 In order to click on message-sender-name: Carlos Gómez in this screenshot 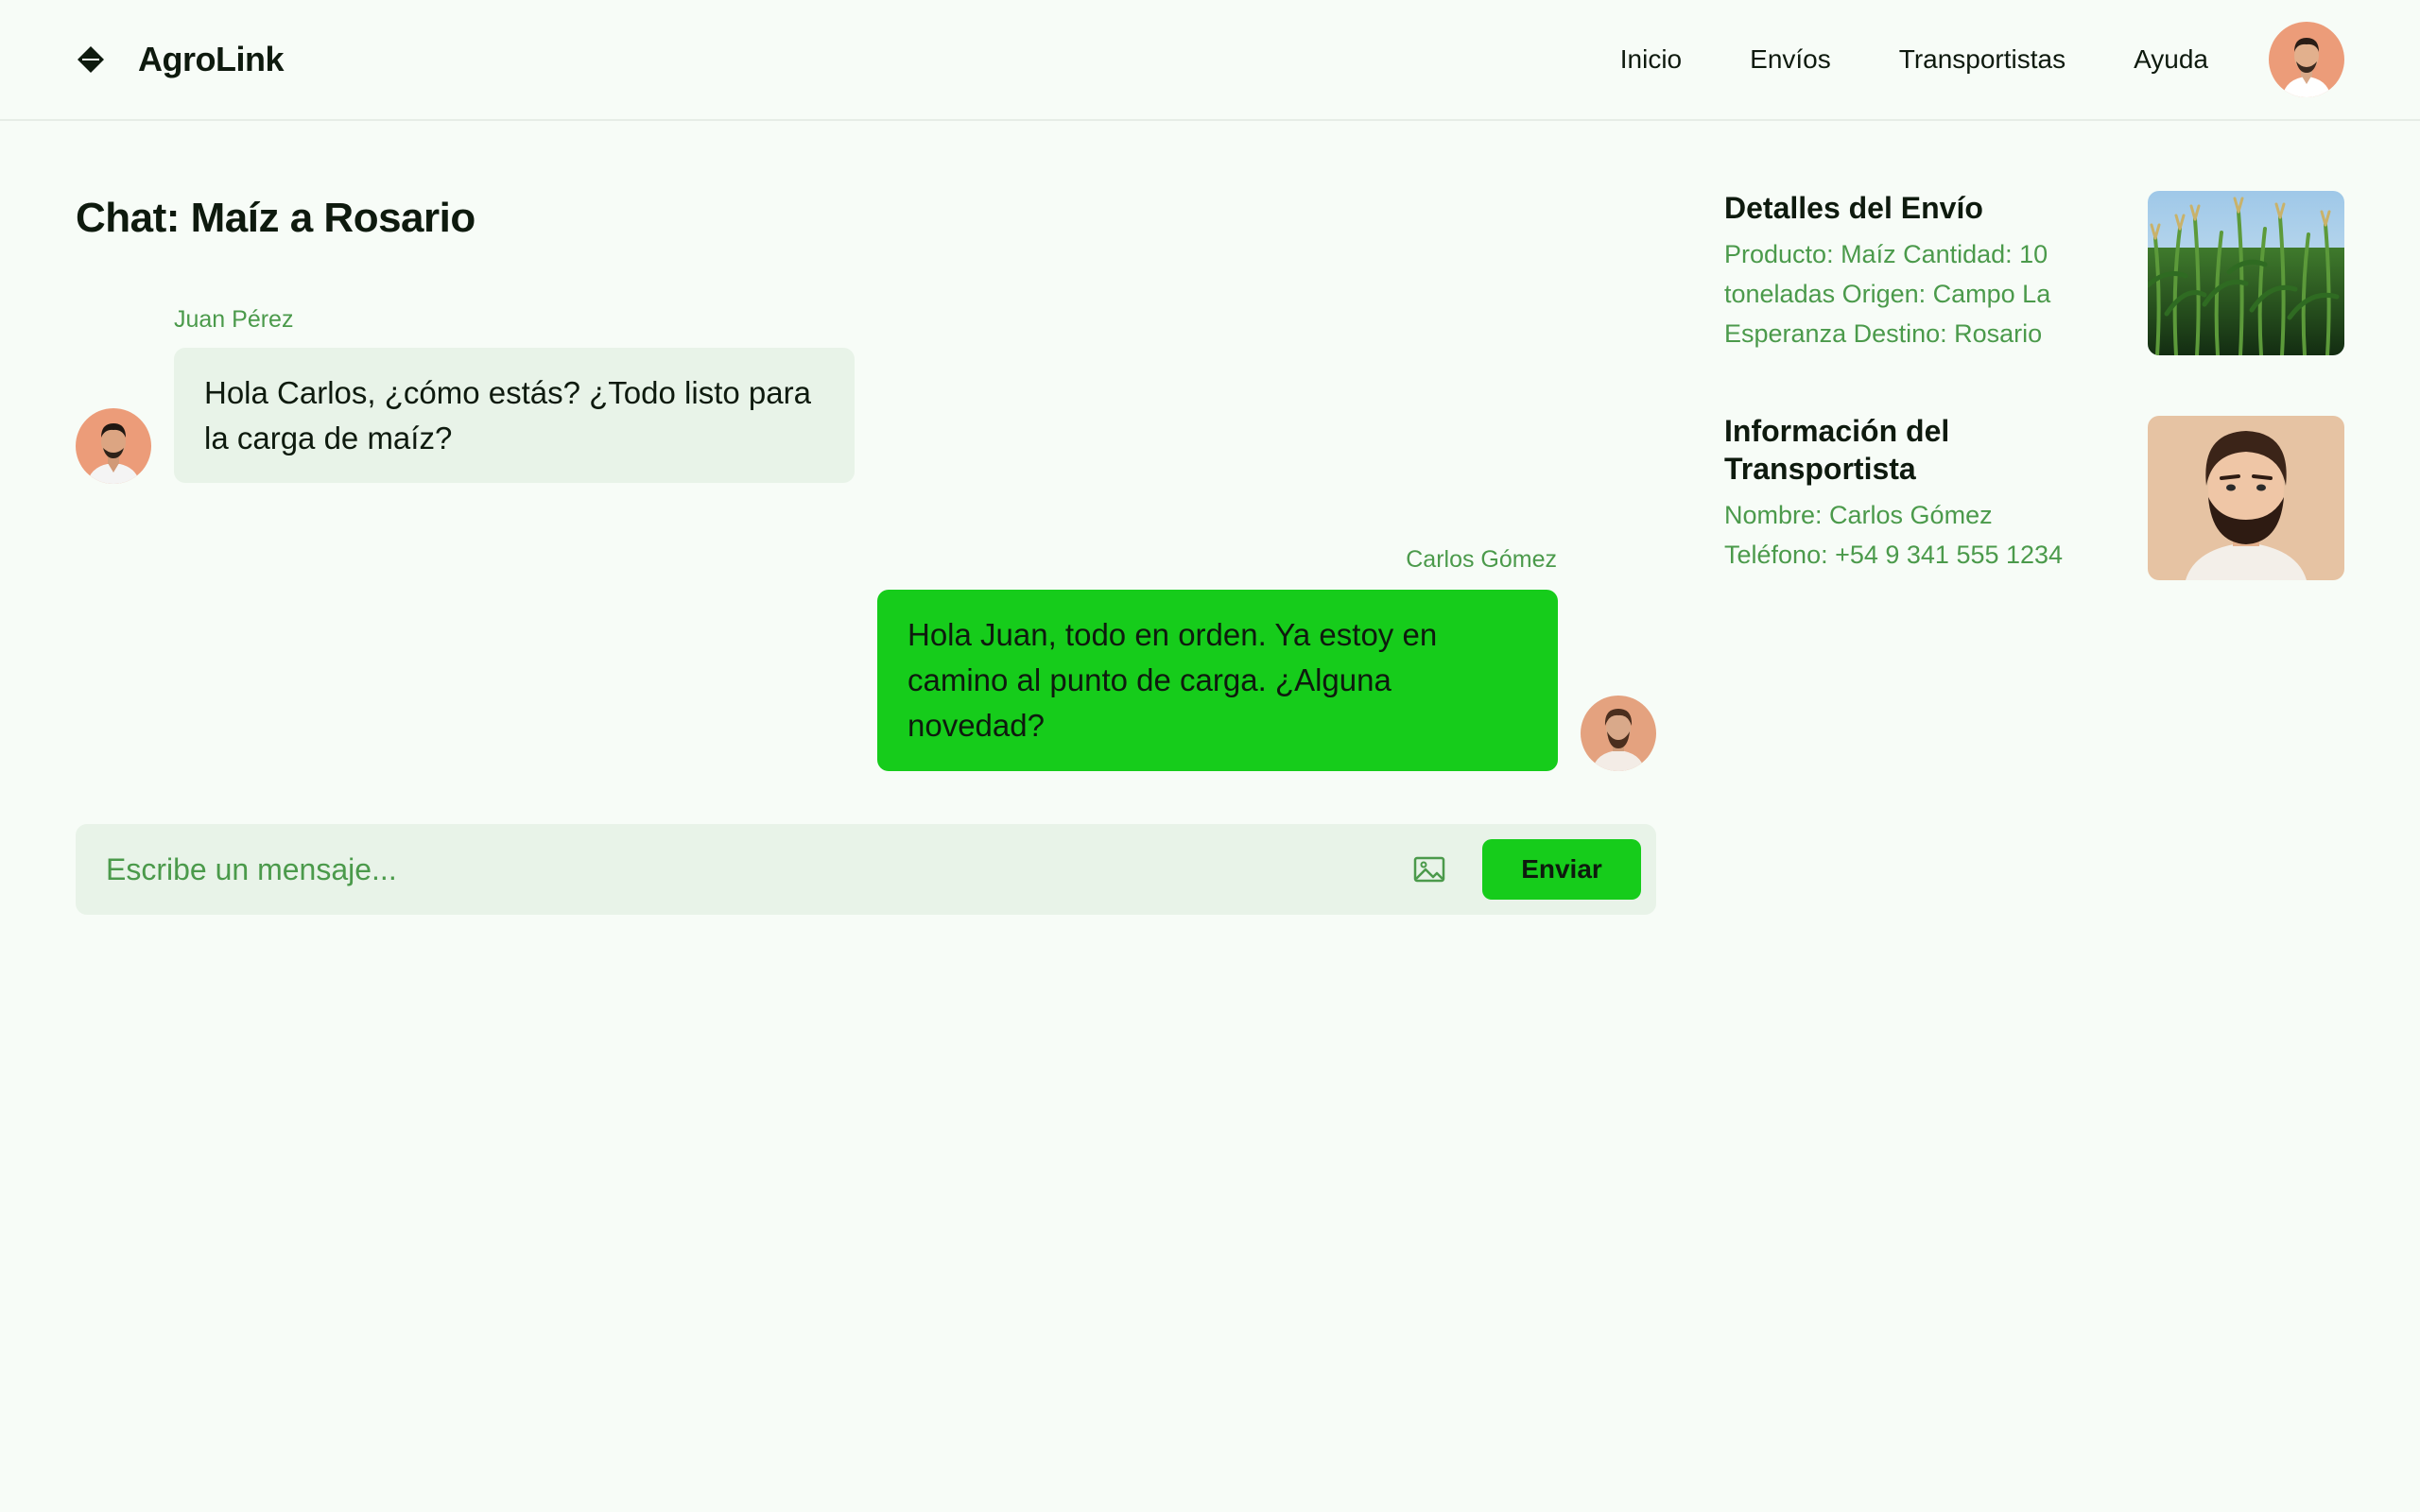, I will do `click(1481, 559)`.